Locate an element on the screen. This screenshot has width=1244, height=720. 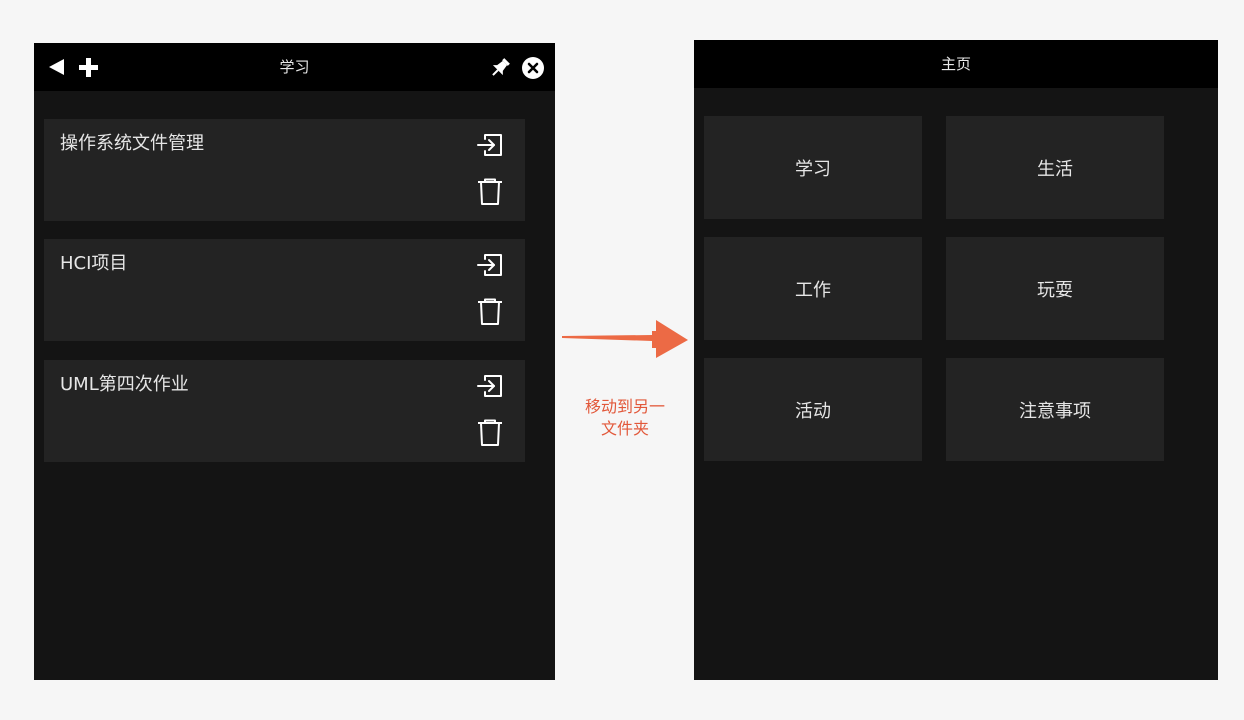
back-triangle-icon is located at coordinates (57, 67).